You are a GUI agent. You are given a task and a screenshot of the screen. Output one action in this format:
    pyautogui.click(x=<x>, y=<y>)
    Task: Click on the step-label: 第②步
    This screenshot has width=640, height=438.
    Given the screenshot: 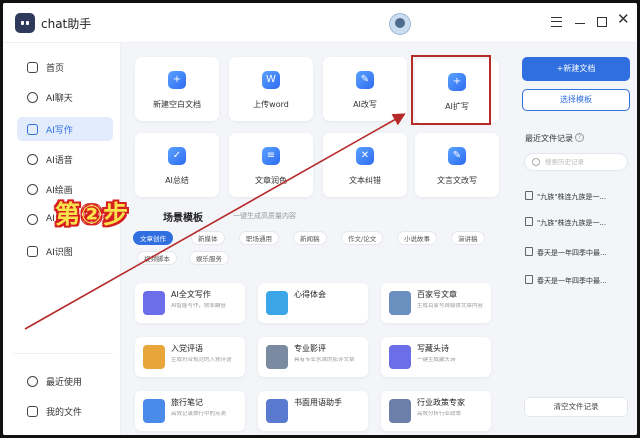 What is the action you would take?
    pyautogui.click(x=92, y=214)
    